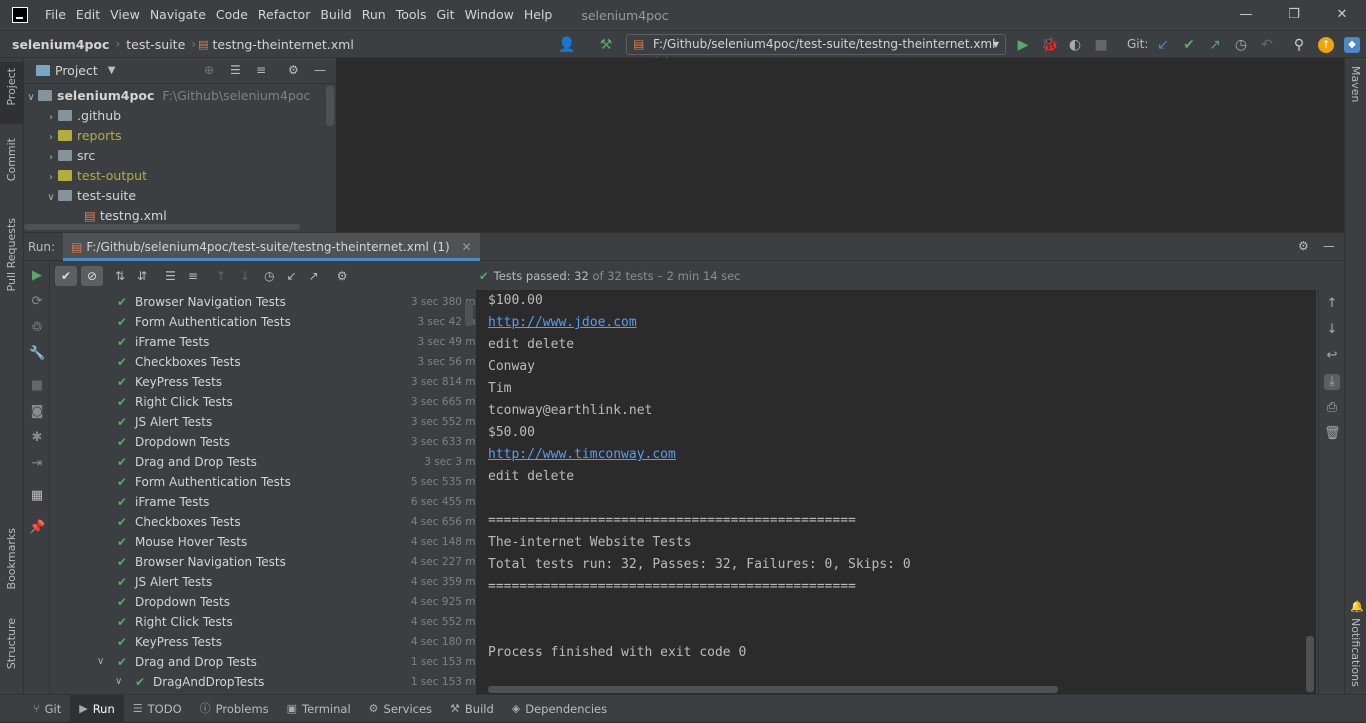  I want to click on sort-duration-icon: ⇵, so click(142, 276).